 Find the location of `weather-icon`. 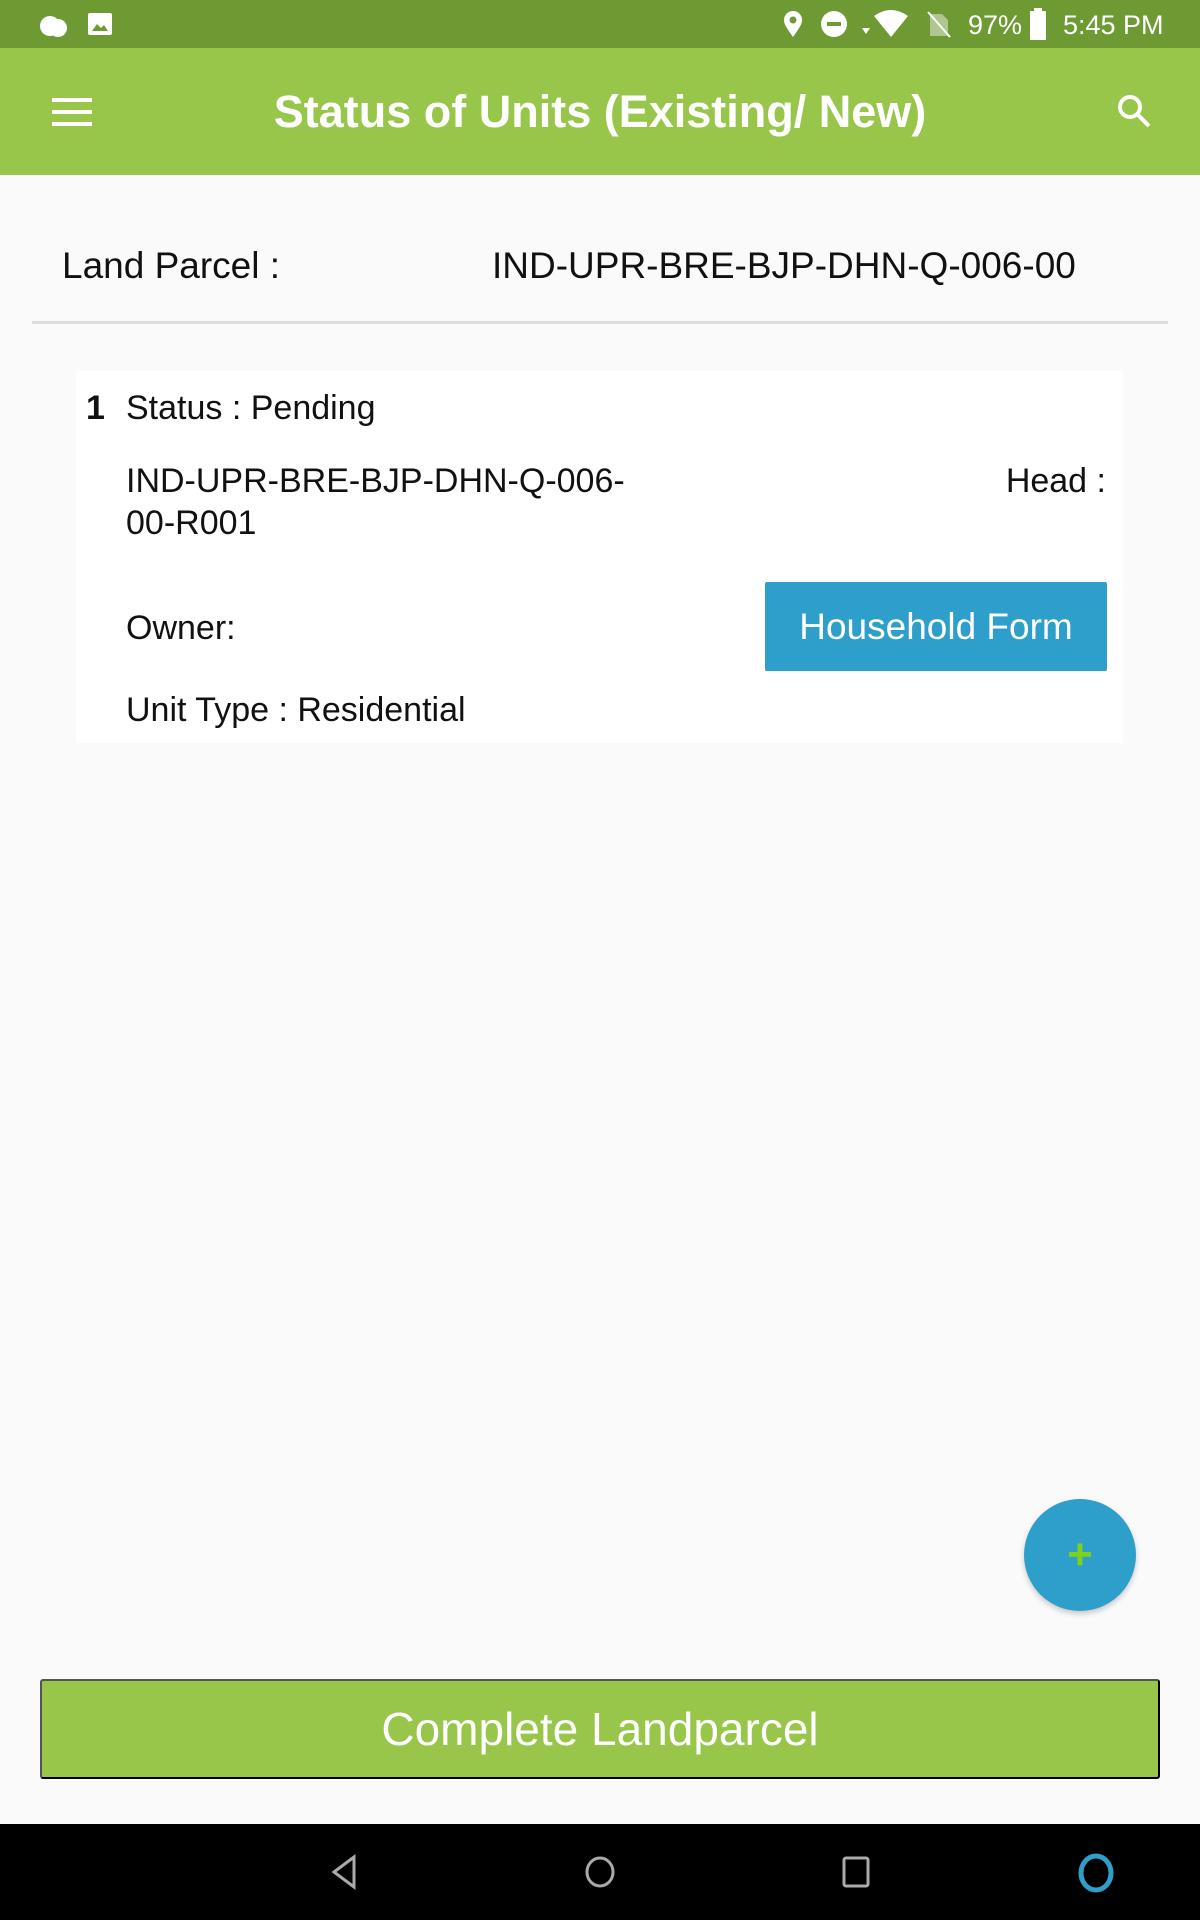

weather-icon is located at coordinates (53, 26).